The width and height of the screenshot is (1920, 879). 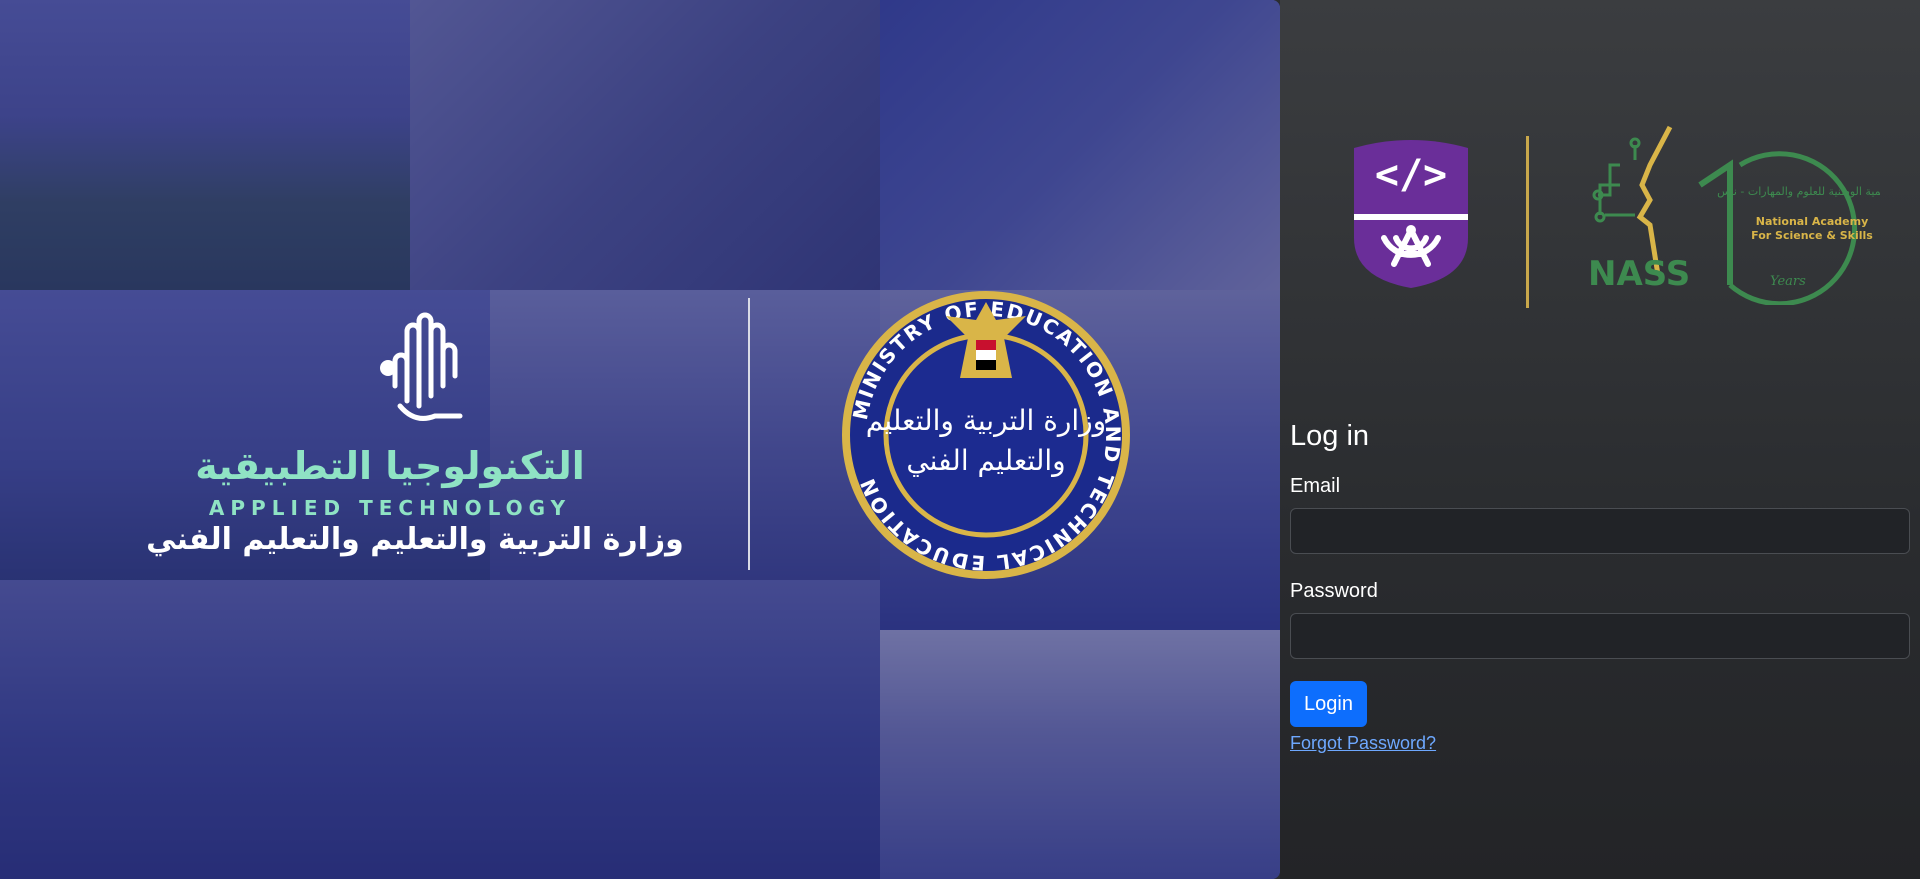 I want to click on photo-drill-press, so click(x=1080, y=145).